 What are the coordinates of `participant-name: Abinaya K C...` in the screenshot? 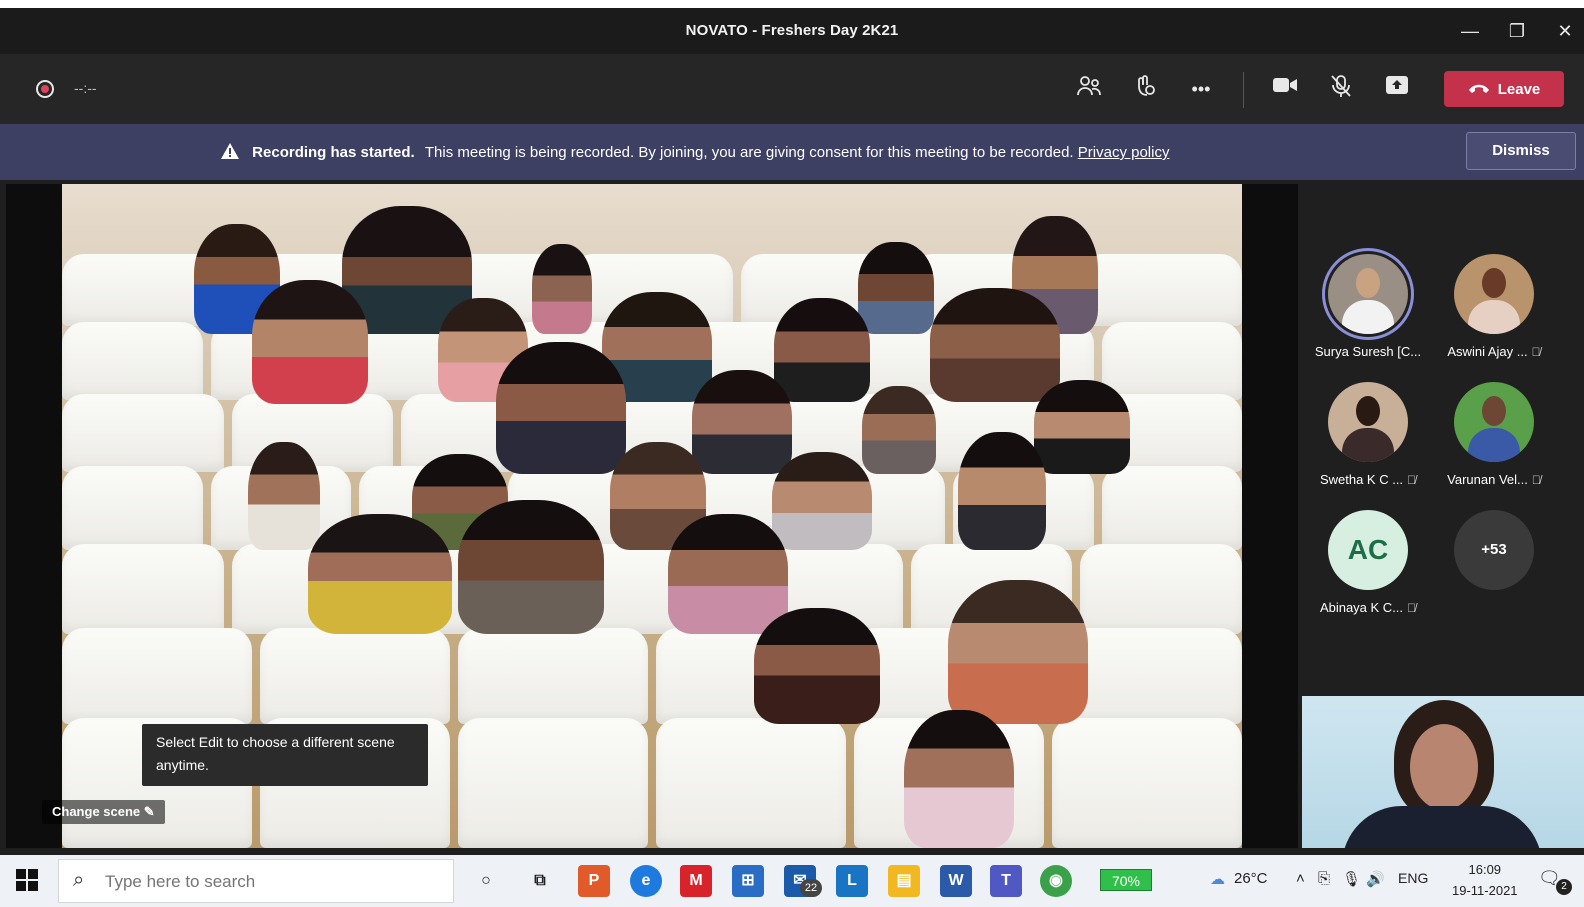 It's located at (1361, 607).